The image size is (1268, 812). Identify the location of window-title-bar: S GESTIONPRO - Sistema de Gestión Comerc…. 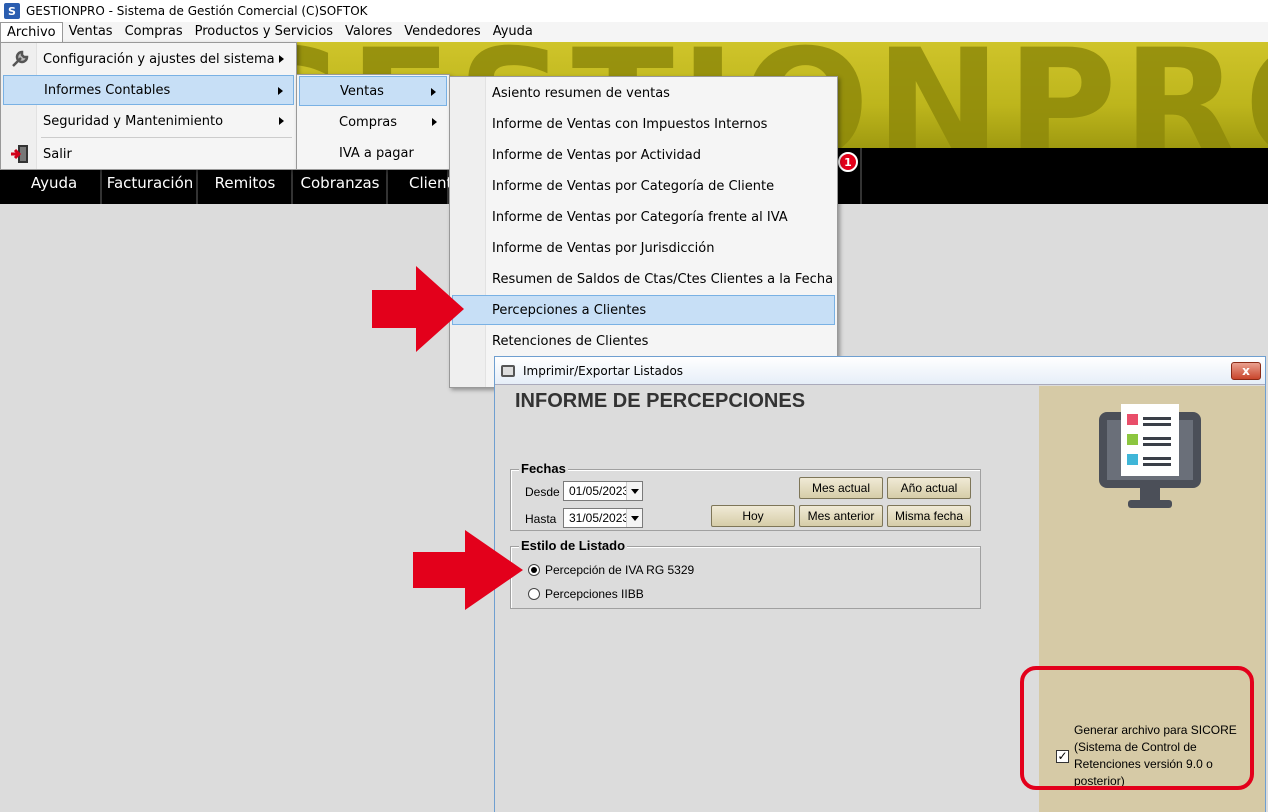
(634, 11).